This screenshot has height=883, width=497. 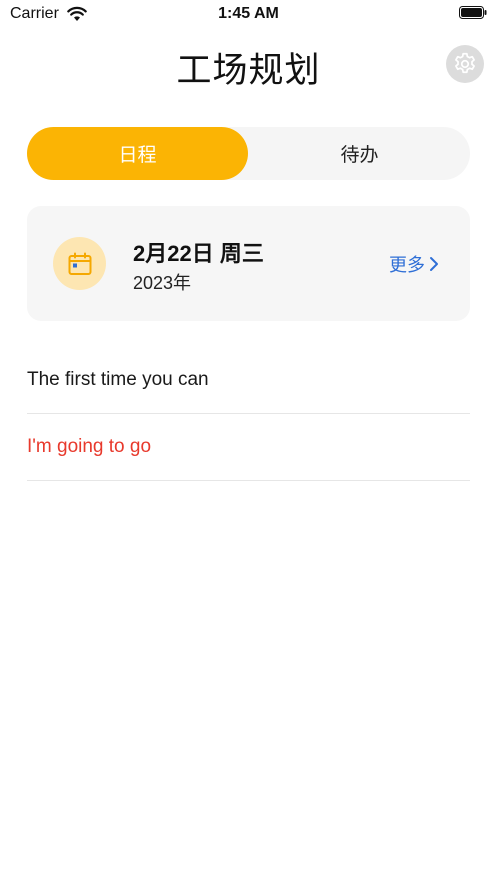 What do you see at coordinates (137, 153) in the screenshot?
I see `tab-schedule: 日程` at bounding box center [137, 153].